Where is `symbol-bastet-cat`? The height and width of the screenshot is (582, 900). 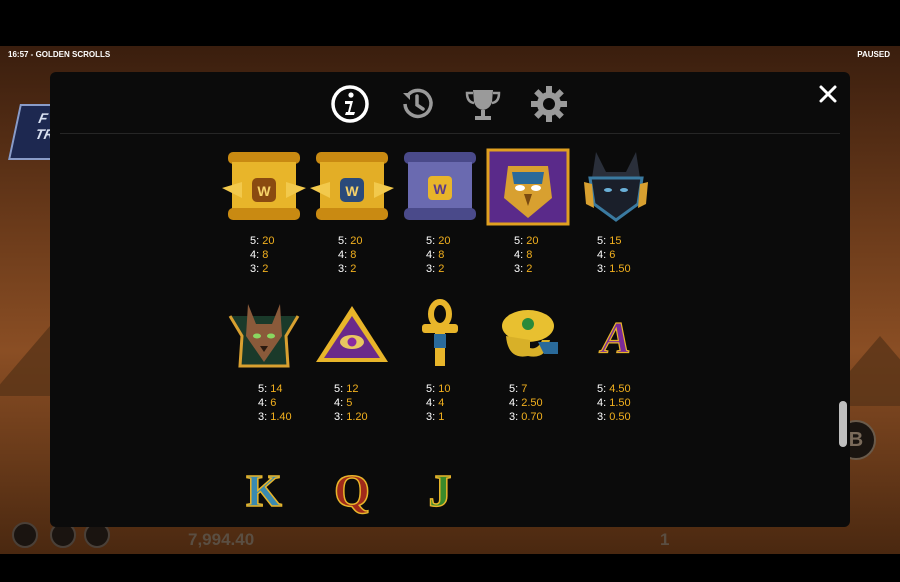 symbol-bastet-cat is located at coordinates (264, 335).